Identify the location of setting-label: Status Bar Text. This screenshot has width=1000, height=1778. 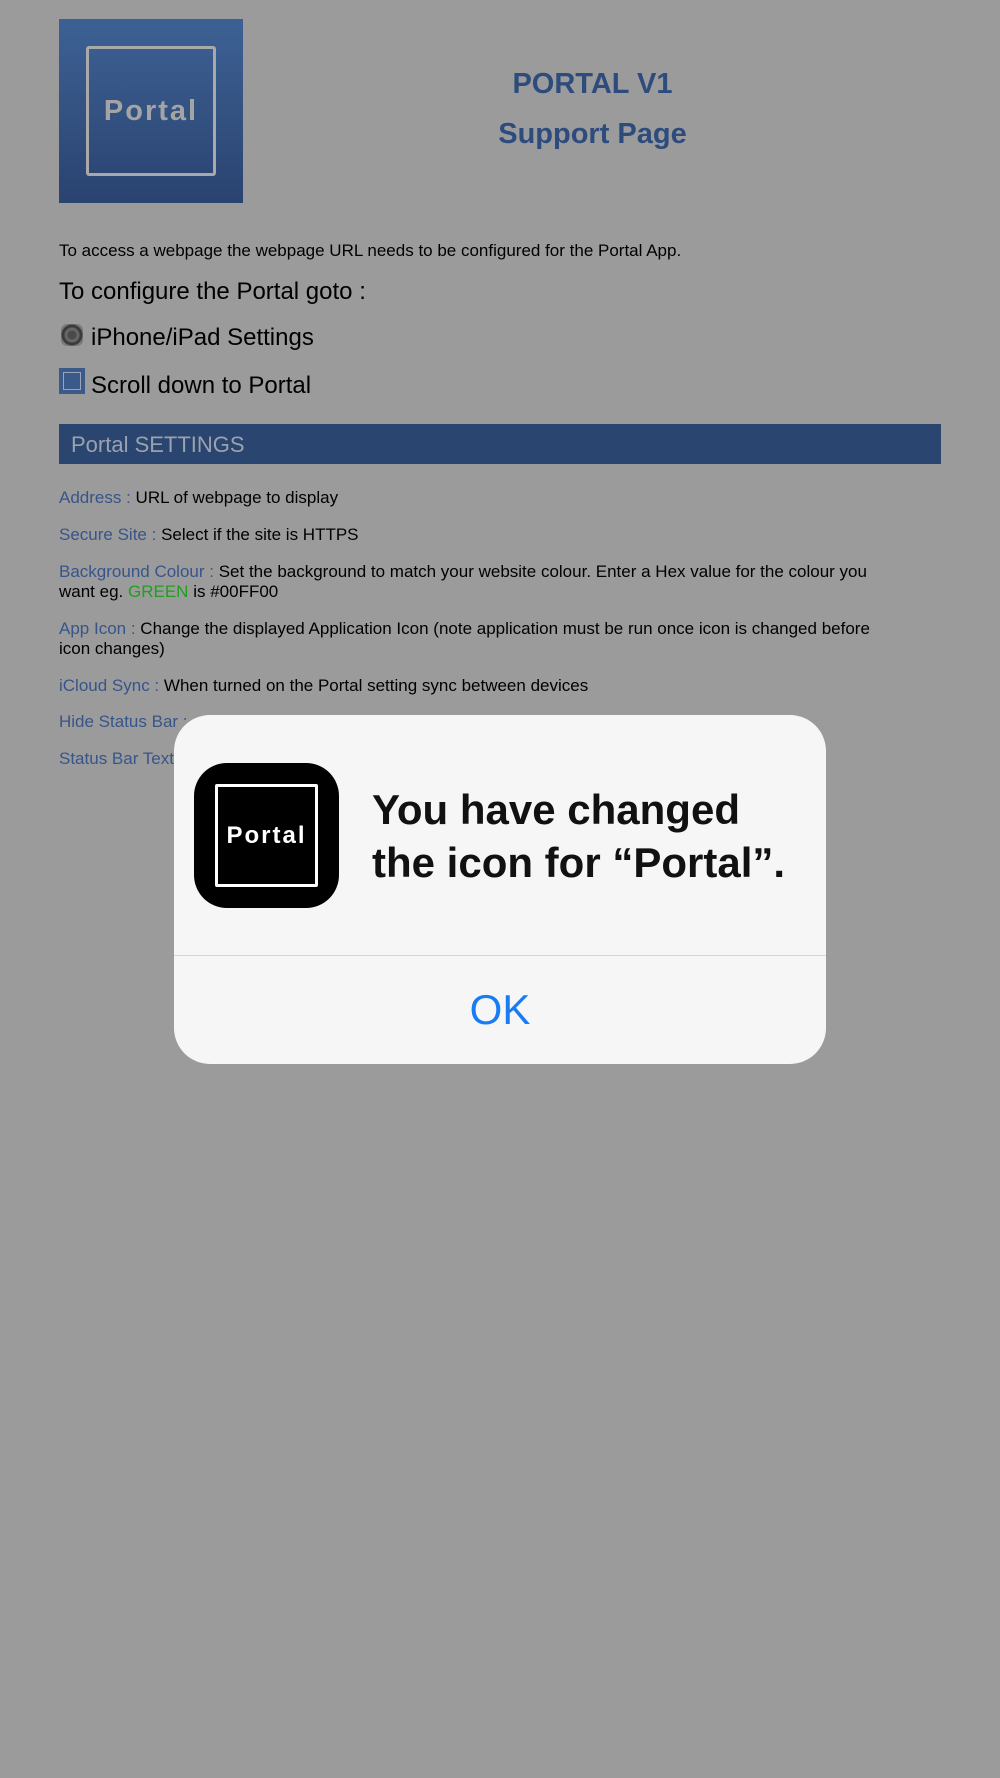
(116, 758).